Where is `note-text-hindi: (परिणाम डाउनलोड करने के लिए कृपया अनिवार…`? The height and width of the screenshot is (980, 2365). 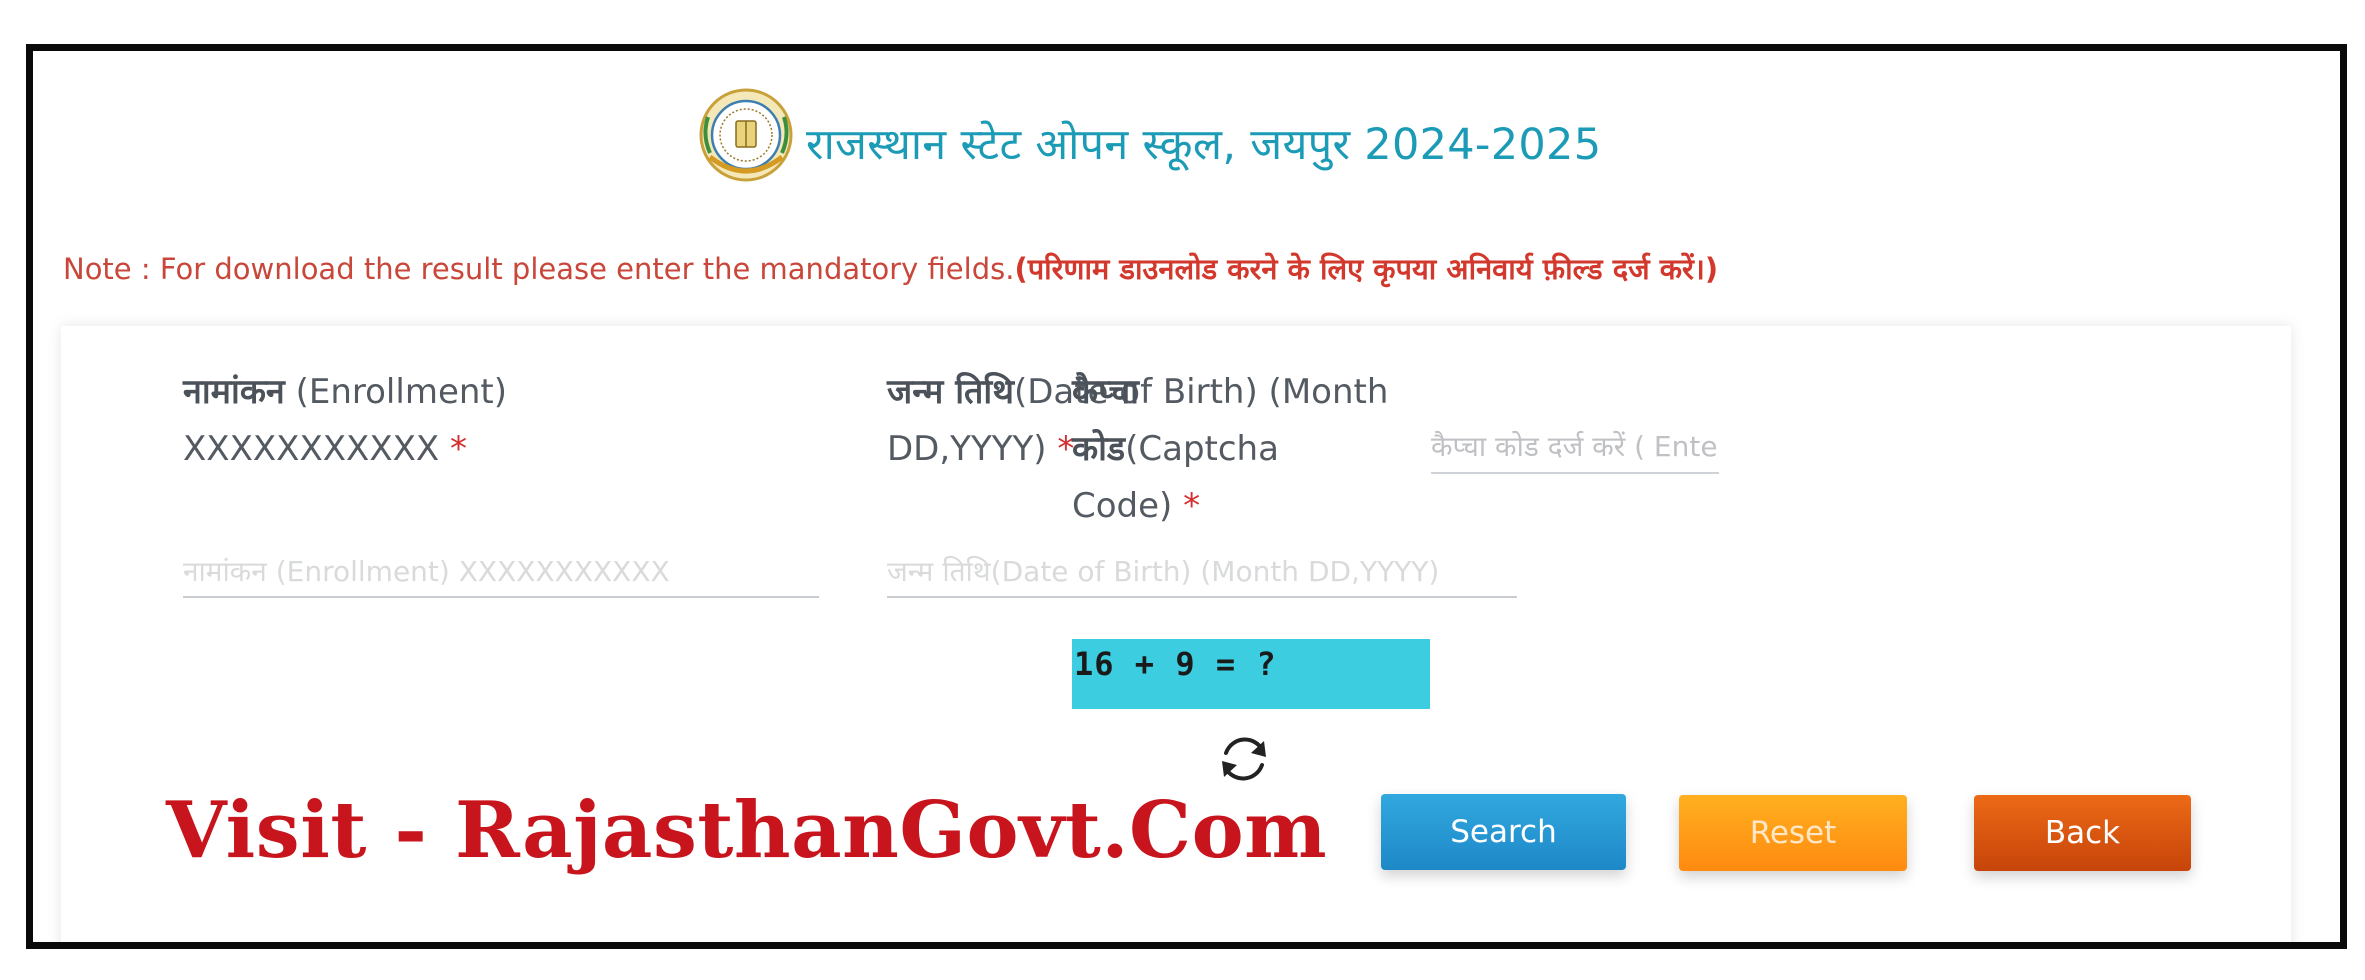 note-text-hindi: (परिणाम डाउनलोड करने के लिए कृपया अनिवार… is located at coordinates (1366, 269).